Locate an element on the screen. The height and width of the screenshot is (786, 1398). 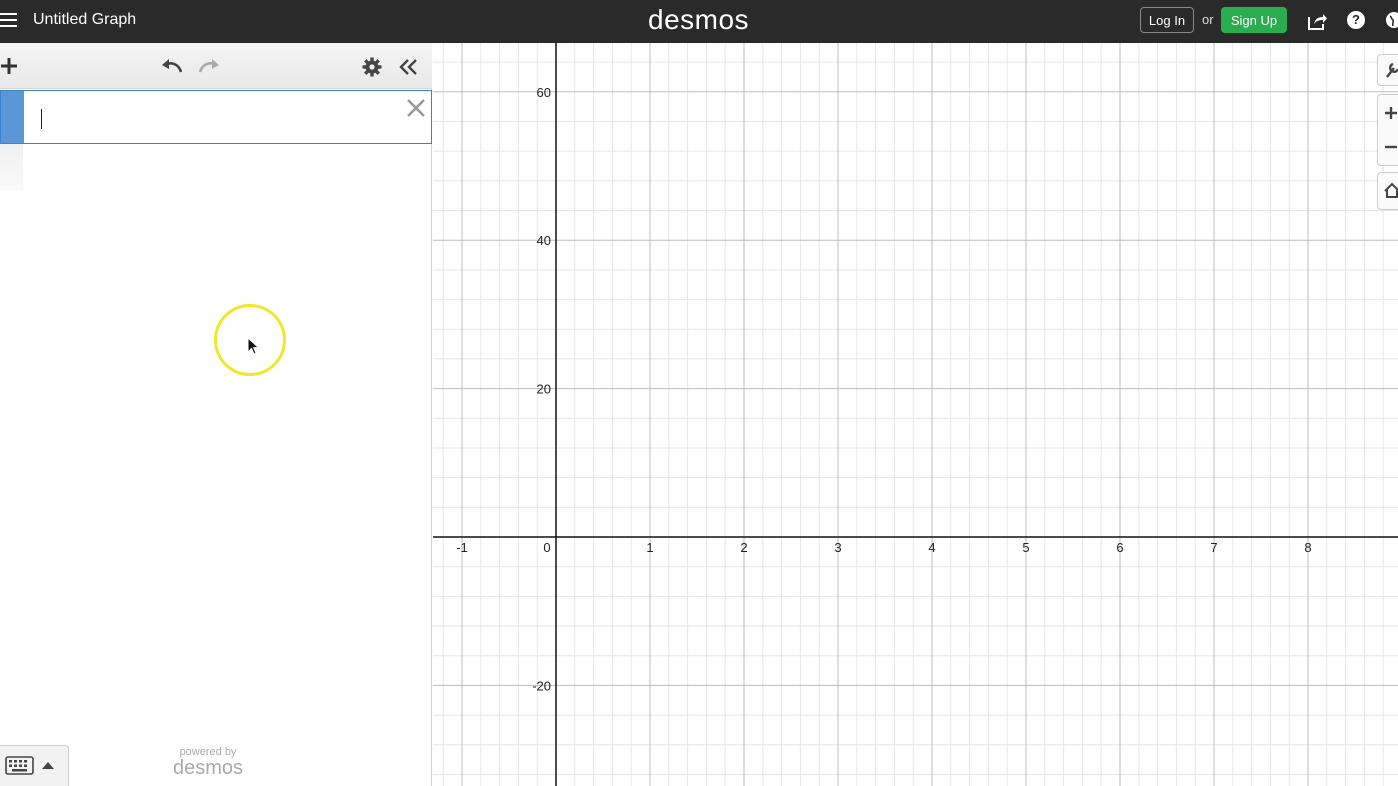
tick-label: 1 is located at coordinates (649, 547).